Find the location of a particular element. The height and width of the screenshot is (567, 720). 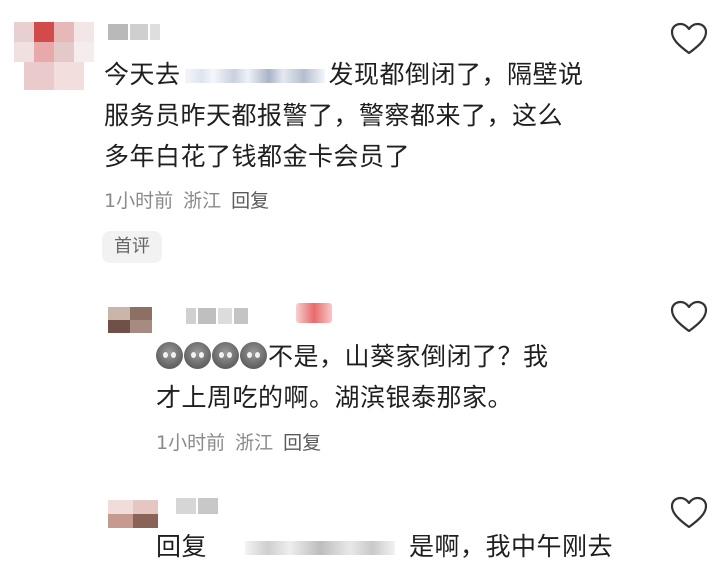

redacted-text is located at coordinates (254, 76).